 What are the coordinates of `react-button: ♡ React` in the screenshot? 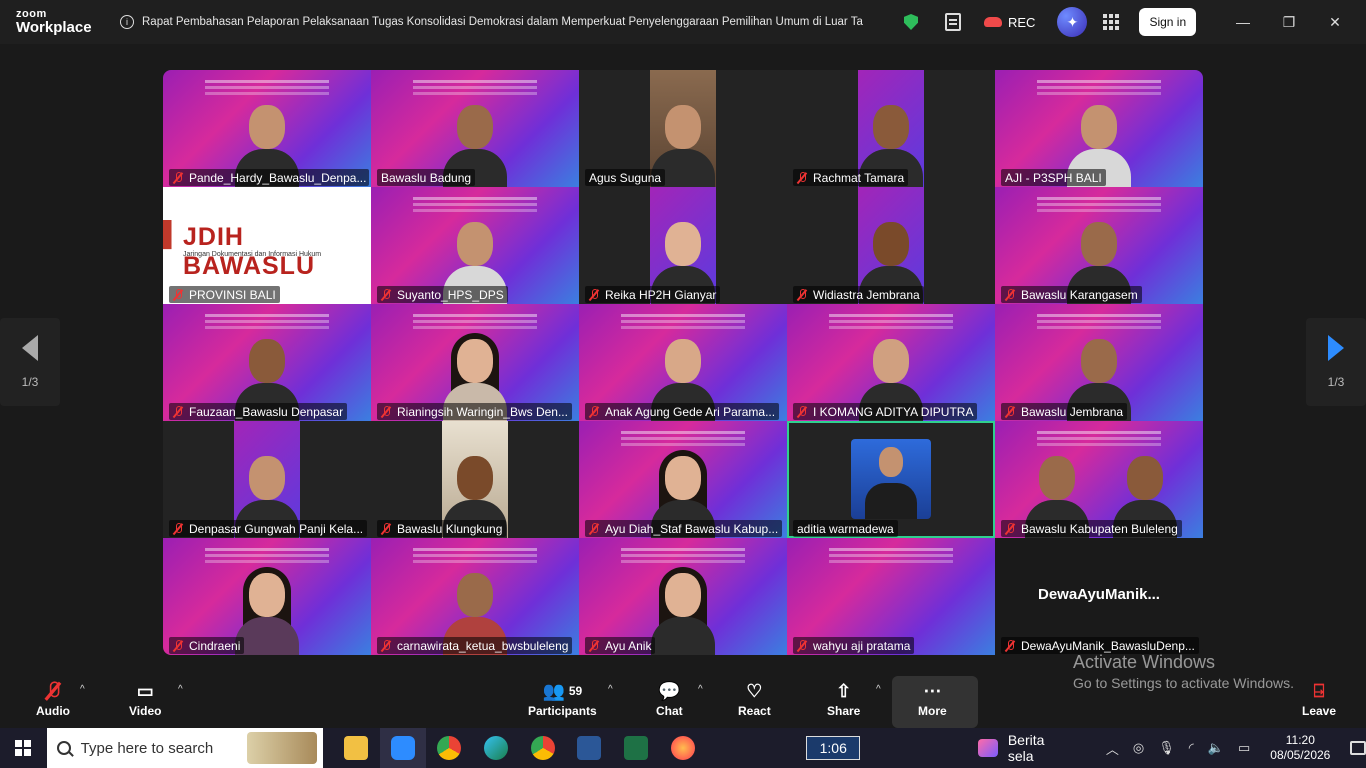 It's located at (754, 698).